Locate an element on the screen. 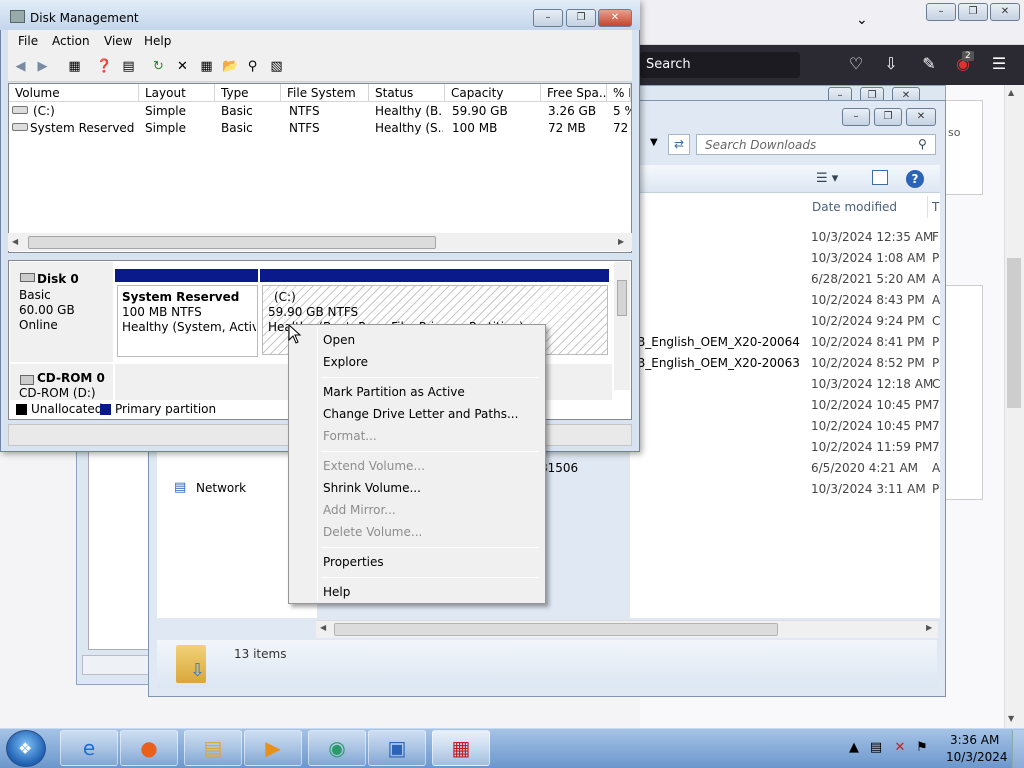 This screenshot has height=768, width=1024. volume-name: (C:) is located at coordinates (44, 112).